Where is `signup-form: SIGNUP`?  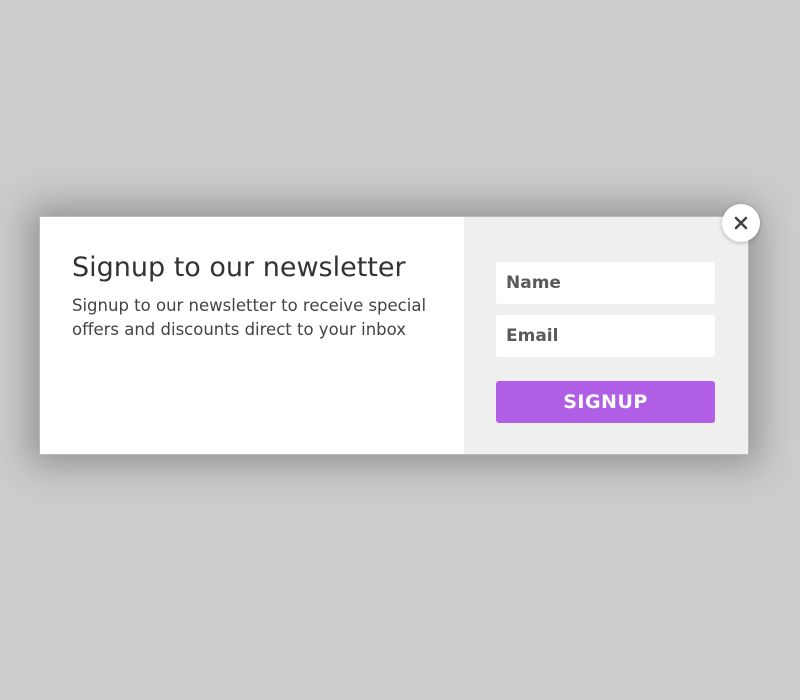
signup-form: SIGNUP is located at coordinates (606, 335).